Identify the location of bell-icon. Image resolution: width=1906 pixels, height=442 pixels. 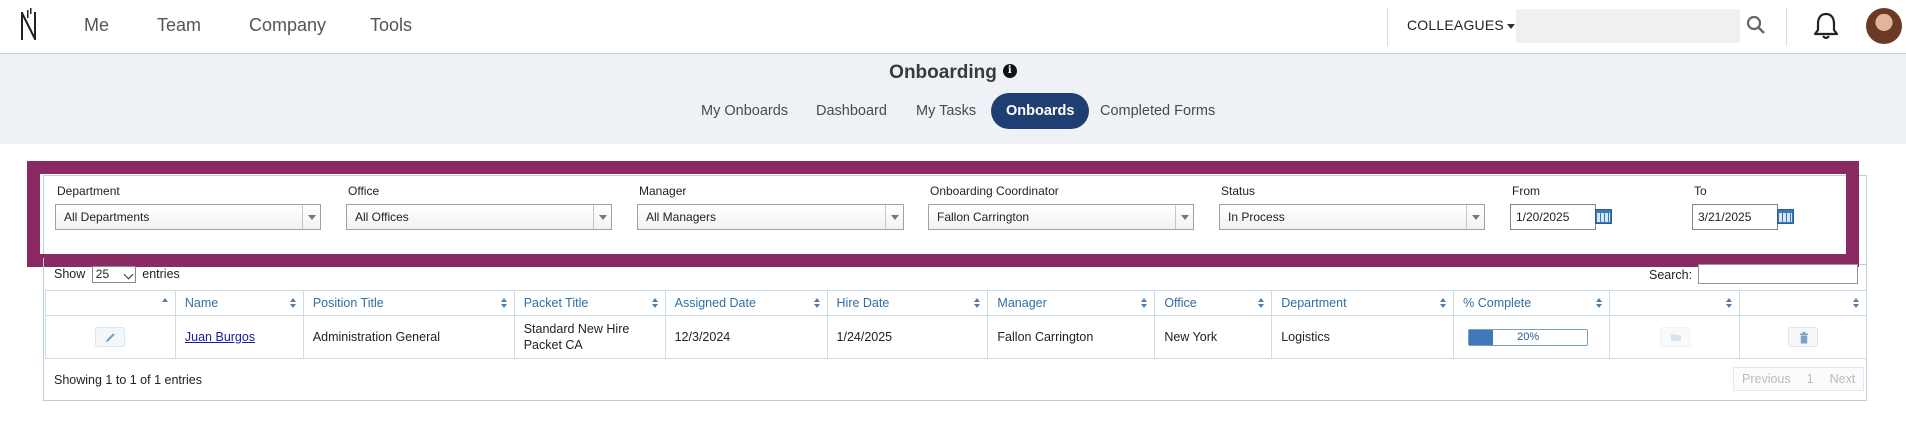
(1826, 26).